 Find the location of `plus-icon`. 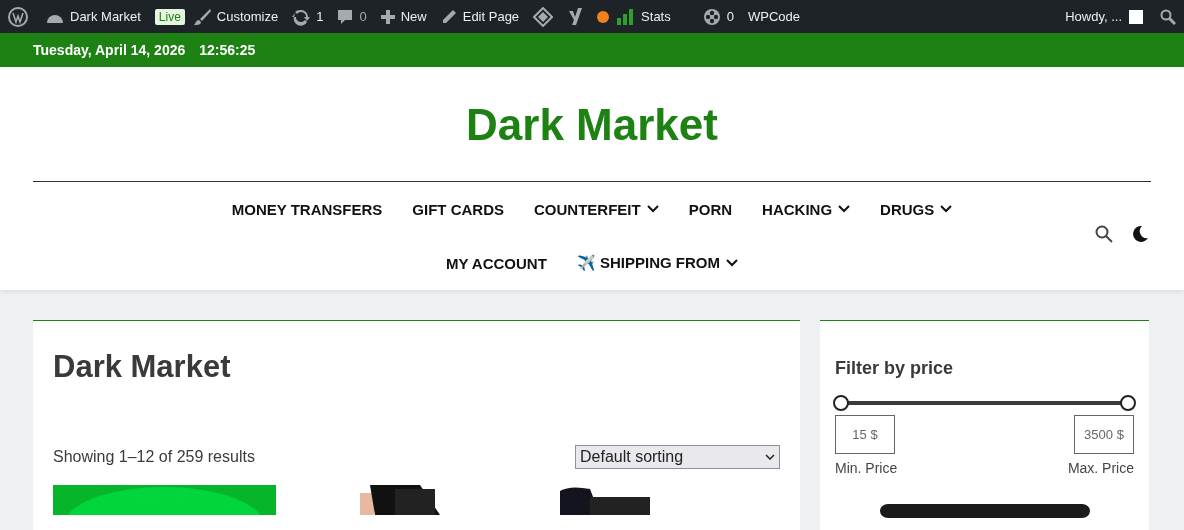

plus-icon is located at coordinates (387, 16).